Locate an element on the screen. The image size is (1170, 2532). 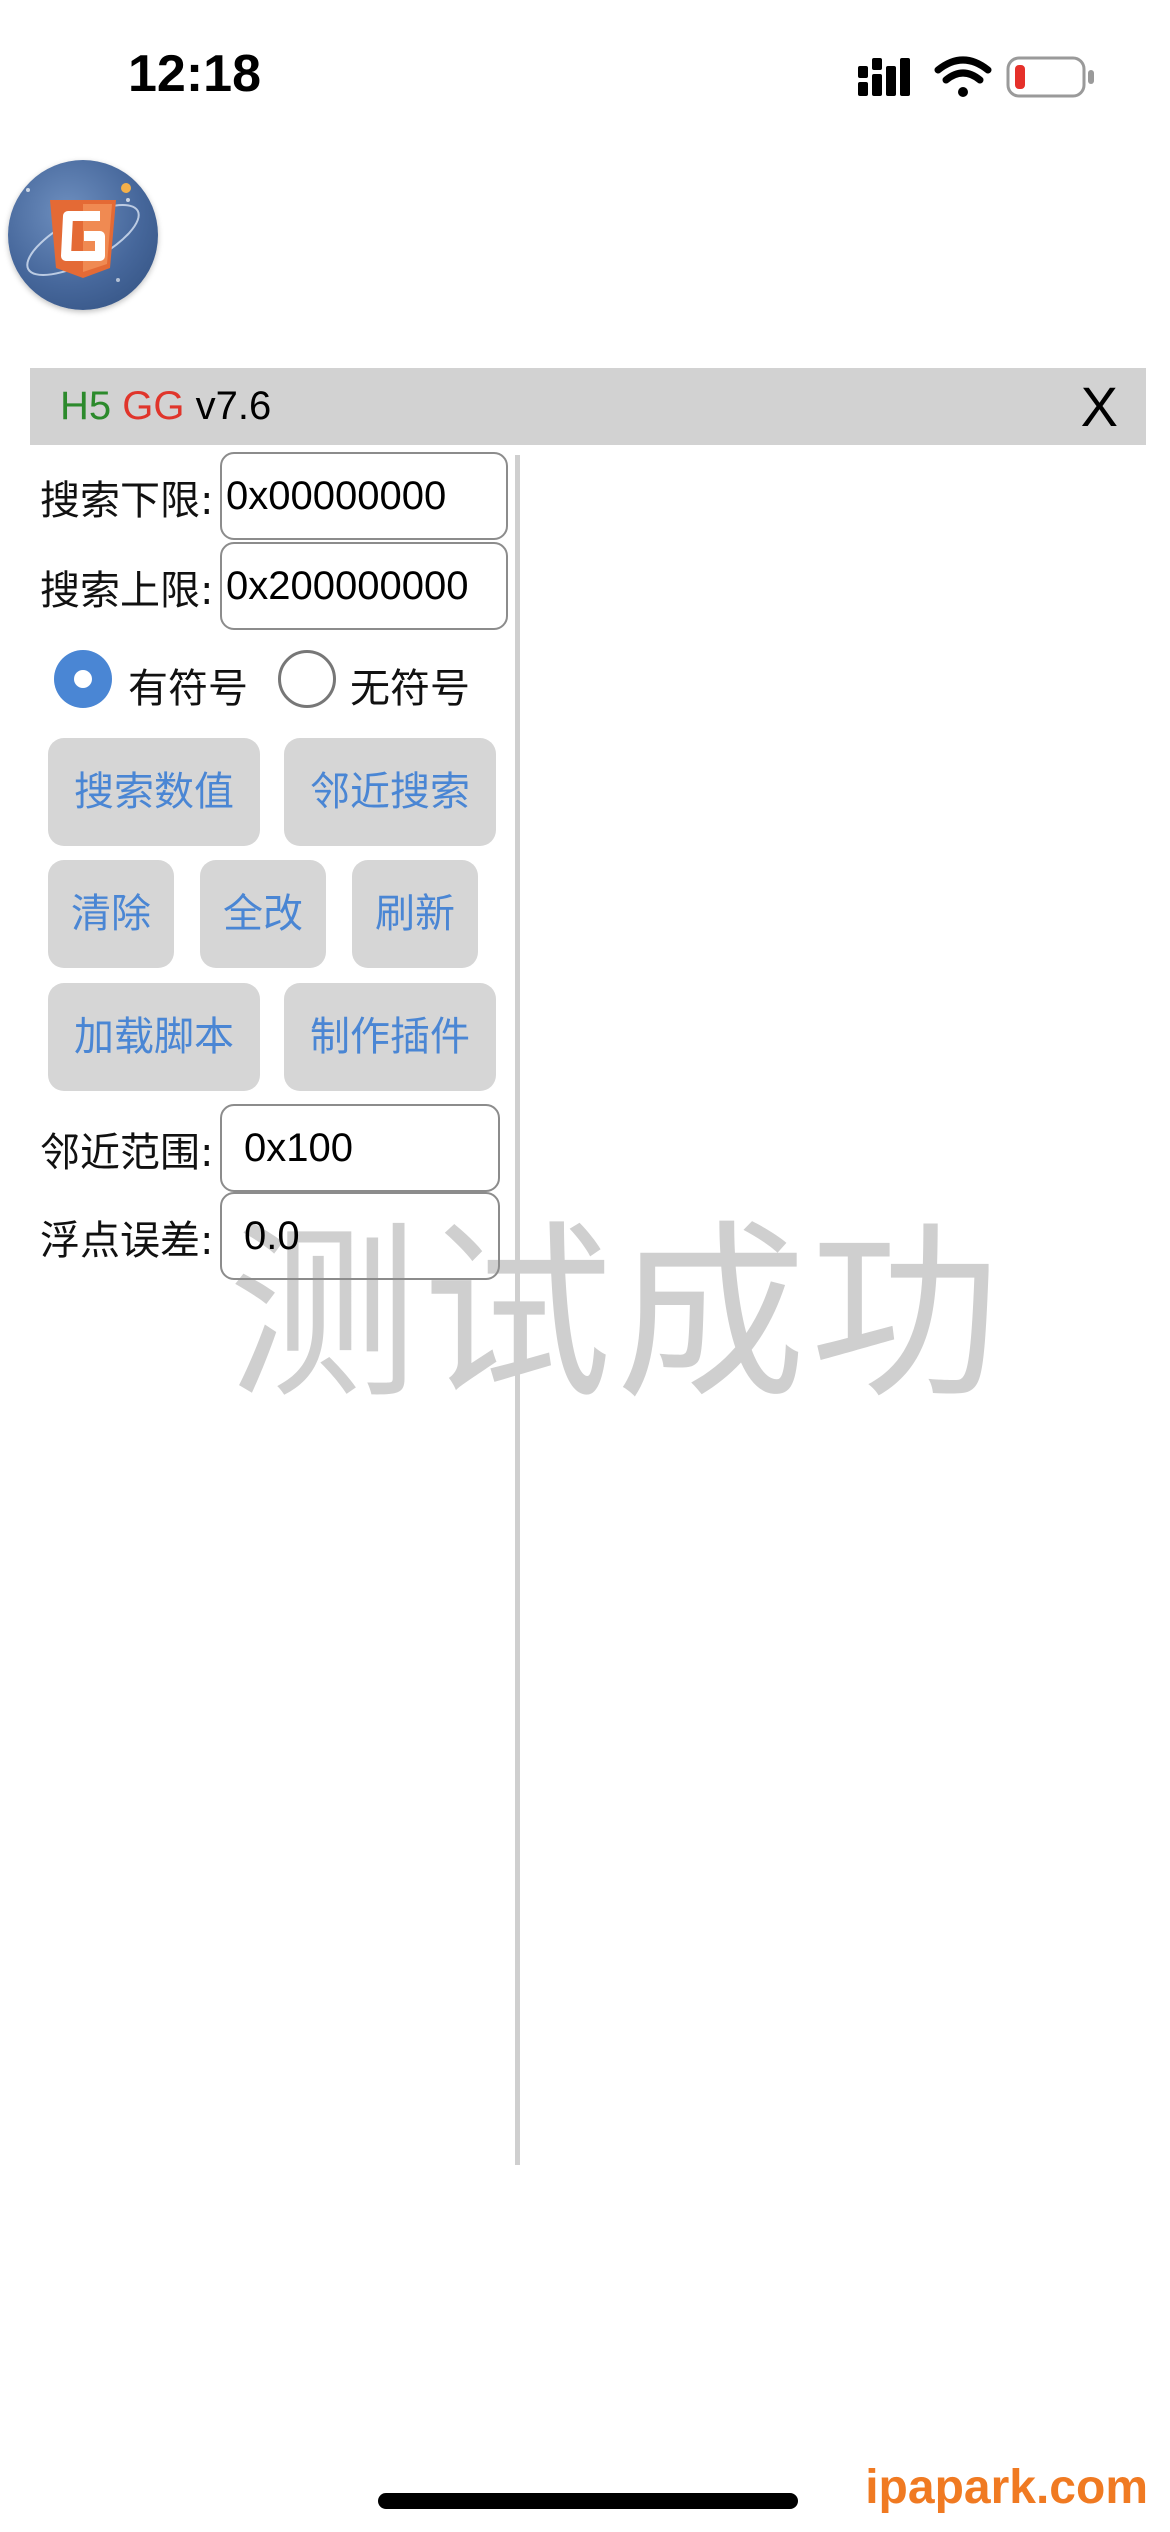
search-upper-label: 搜索上限: is located at coordinates (127, 591).